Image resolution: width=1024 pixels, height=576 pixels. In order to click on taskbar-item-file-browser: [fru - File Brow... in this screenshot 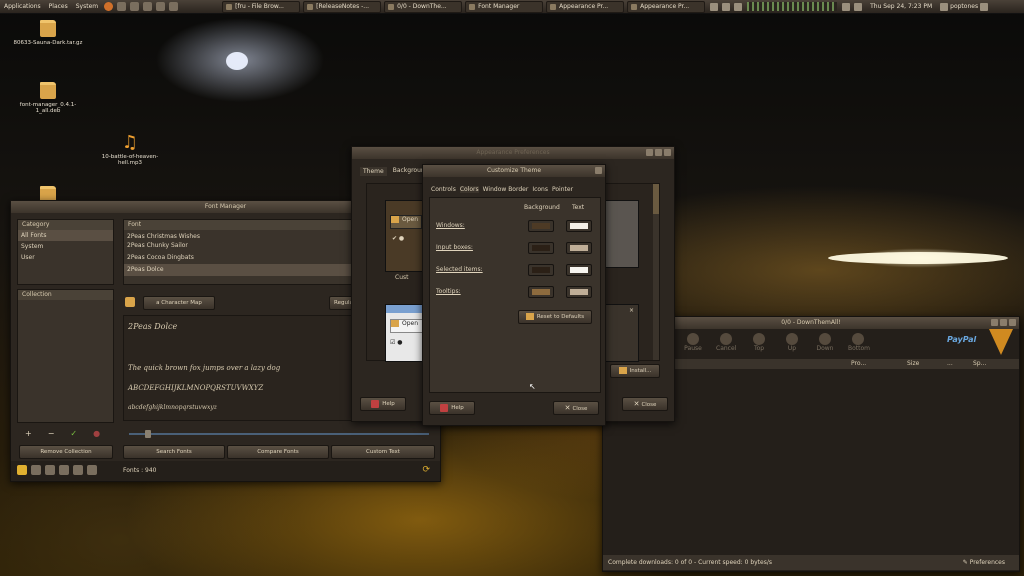, I will do `click(261, 6)`.